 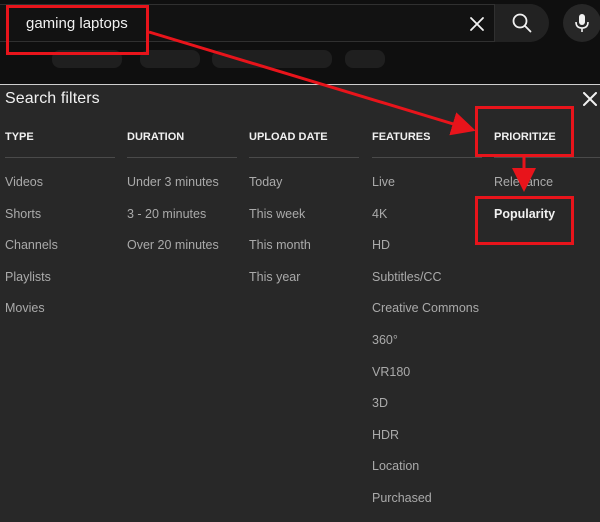 What do you see at coordinates (427, 474) in the screenshot?
I see `filter-option-location: Location` at bounding box center [427, 474].